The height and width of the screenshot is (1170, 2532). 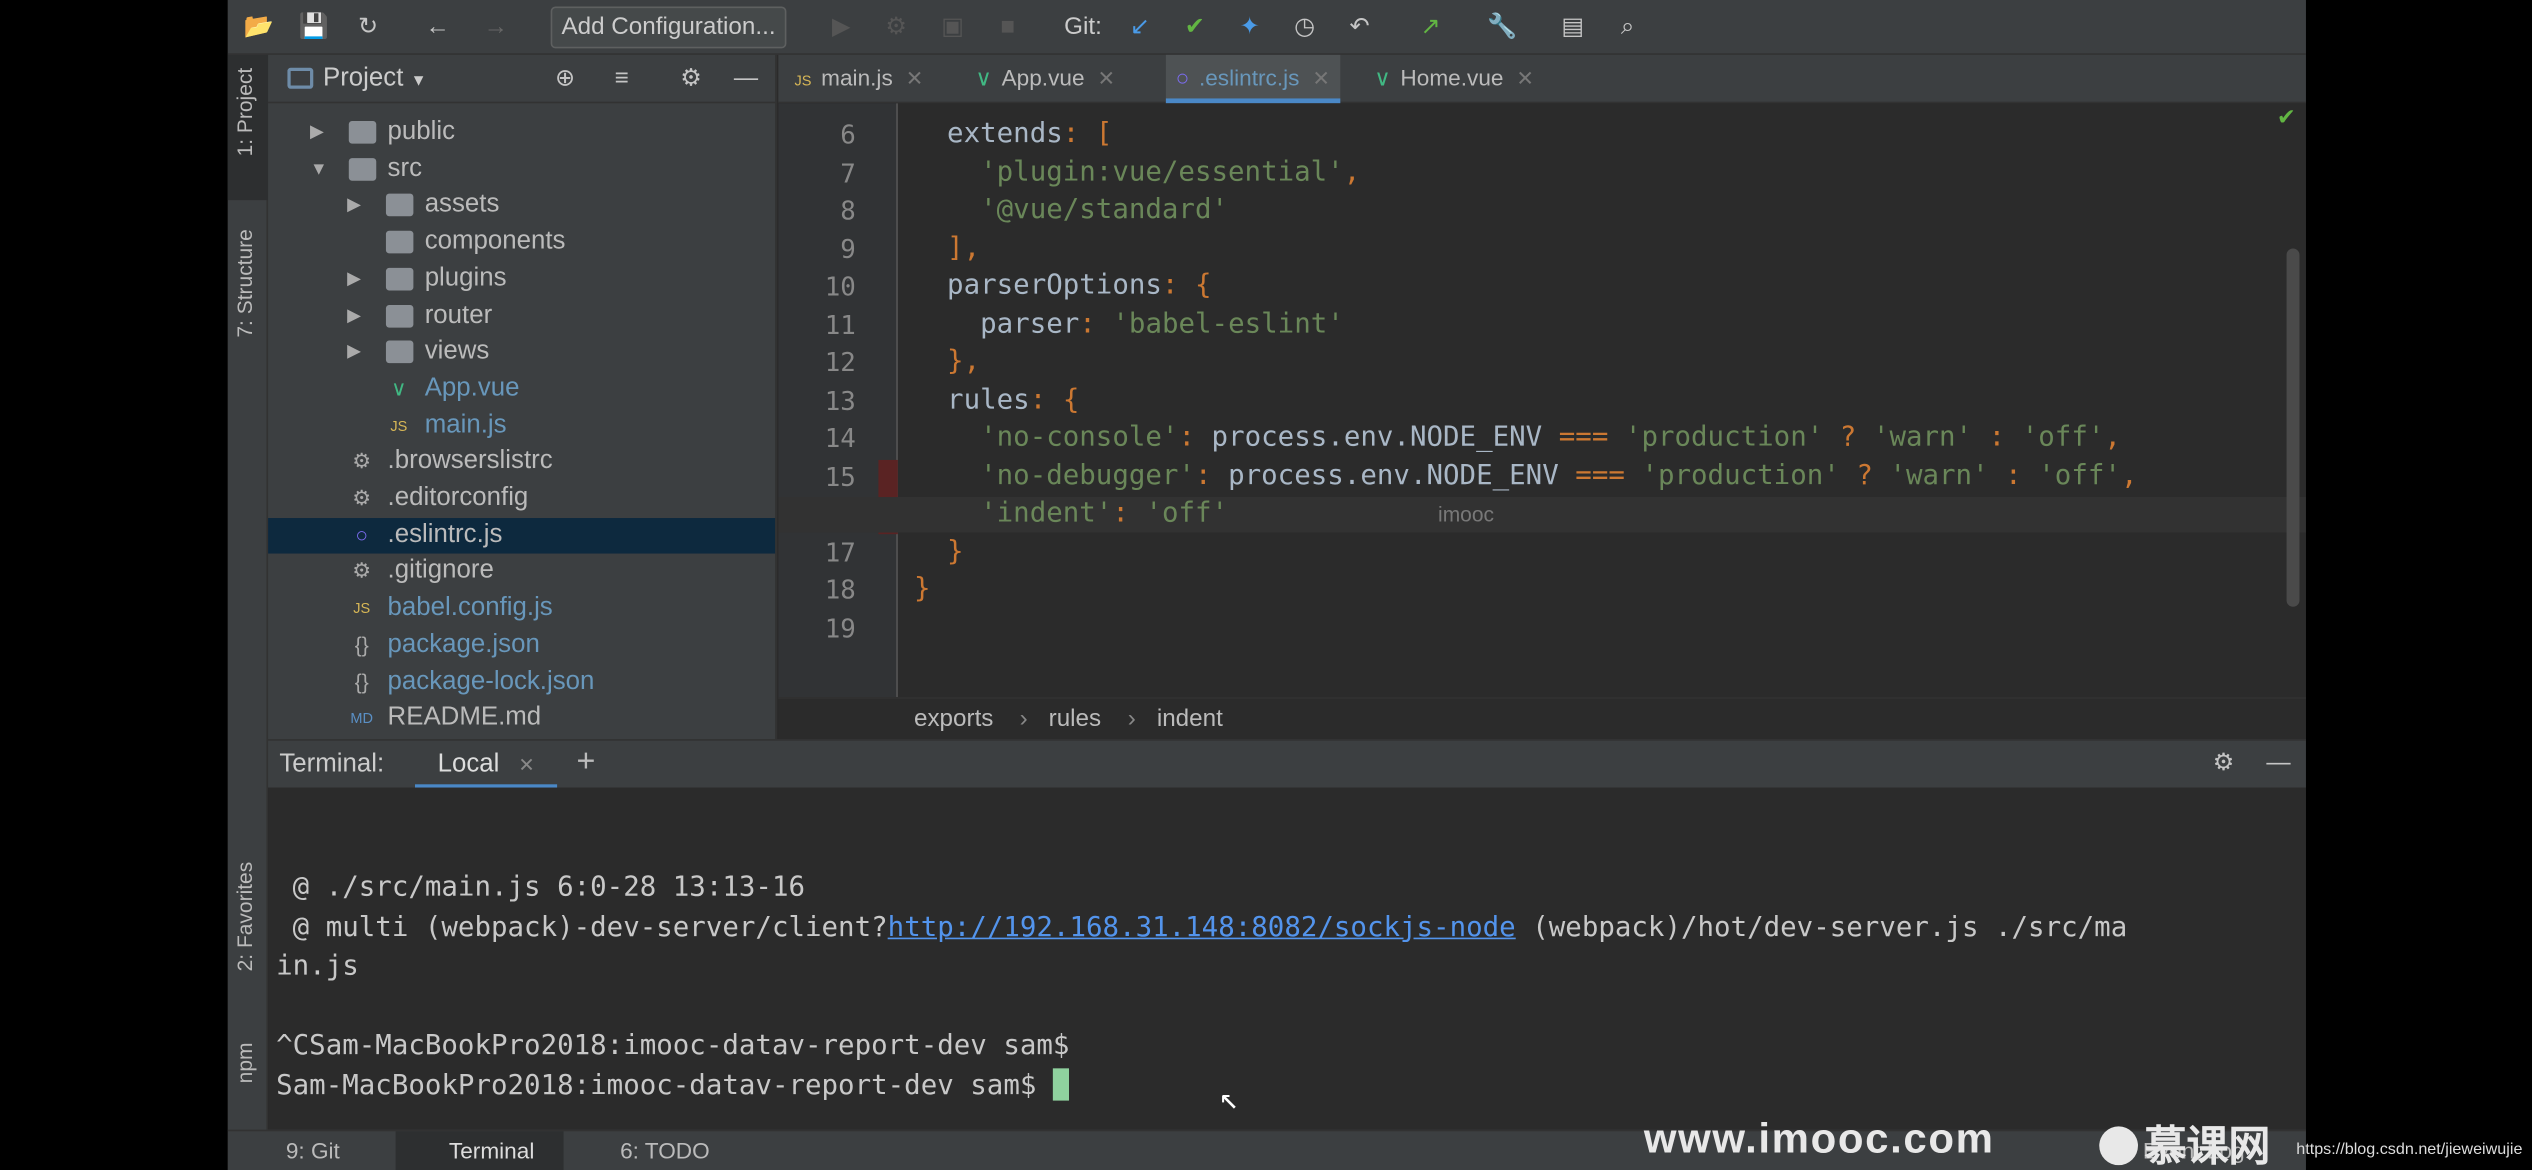 I want to click on collapse-all-icon: ≡, so click(x=621, y=79).